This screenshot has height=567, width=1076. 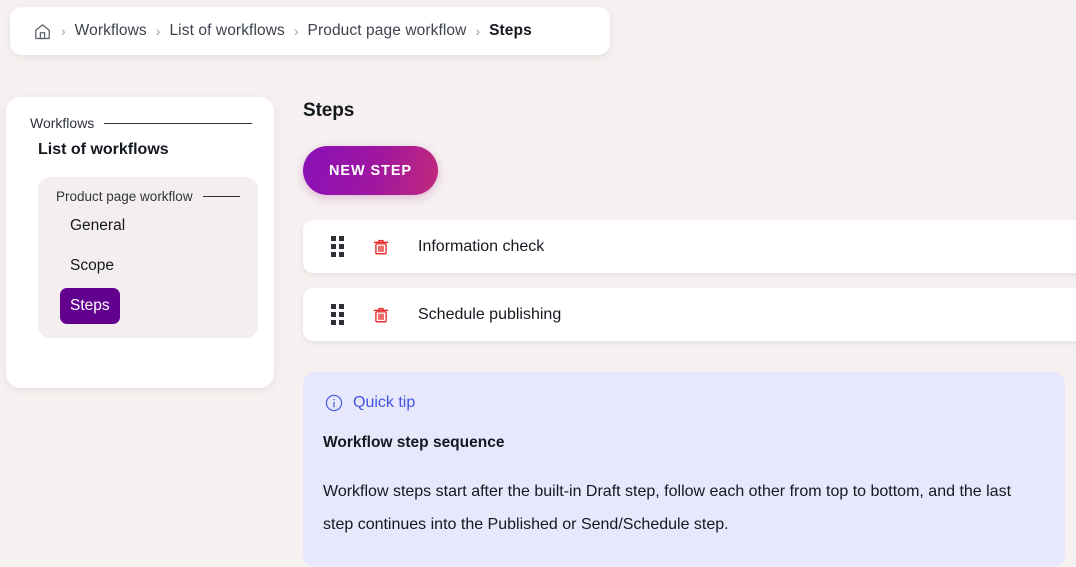 I want to click on sidebar-section-rule, so click(x=178, y=123).